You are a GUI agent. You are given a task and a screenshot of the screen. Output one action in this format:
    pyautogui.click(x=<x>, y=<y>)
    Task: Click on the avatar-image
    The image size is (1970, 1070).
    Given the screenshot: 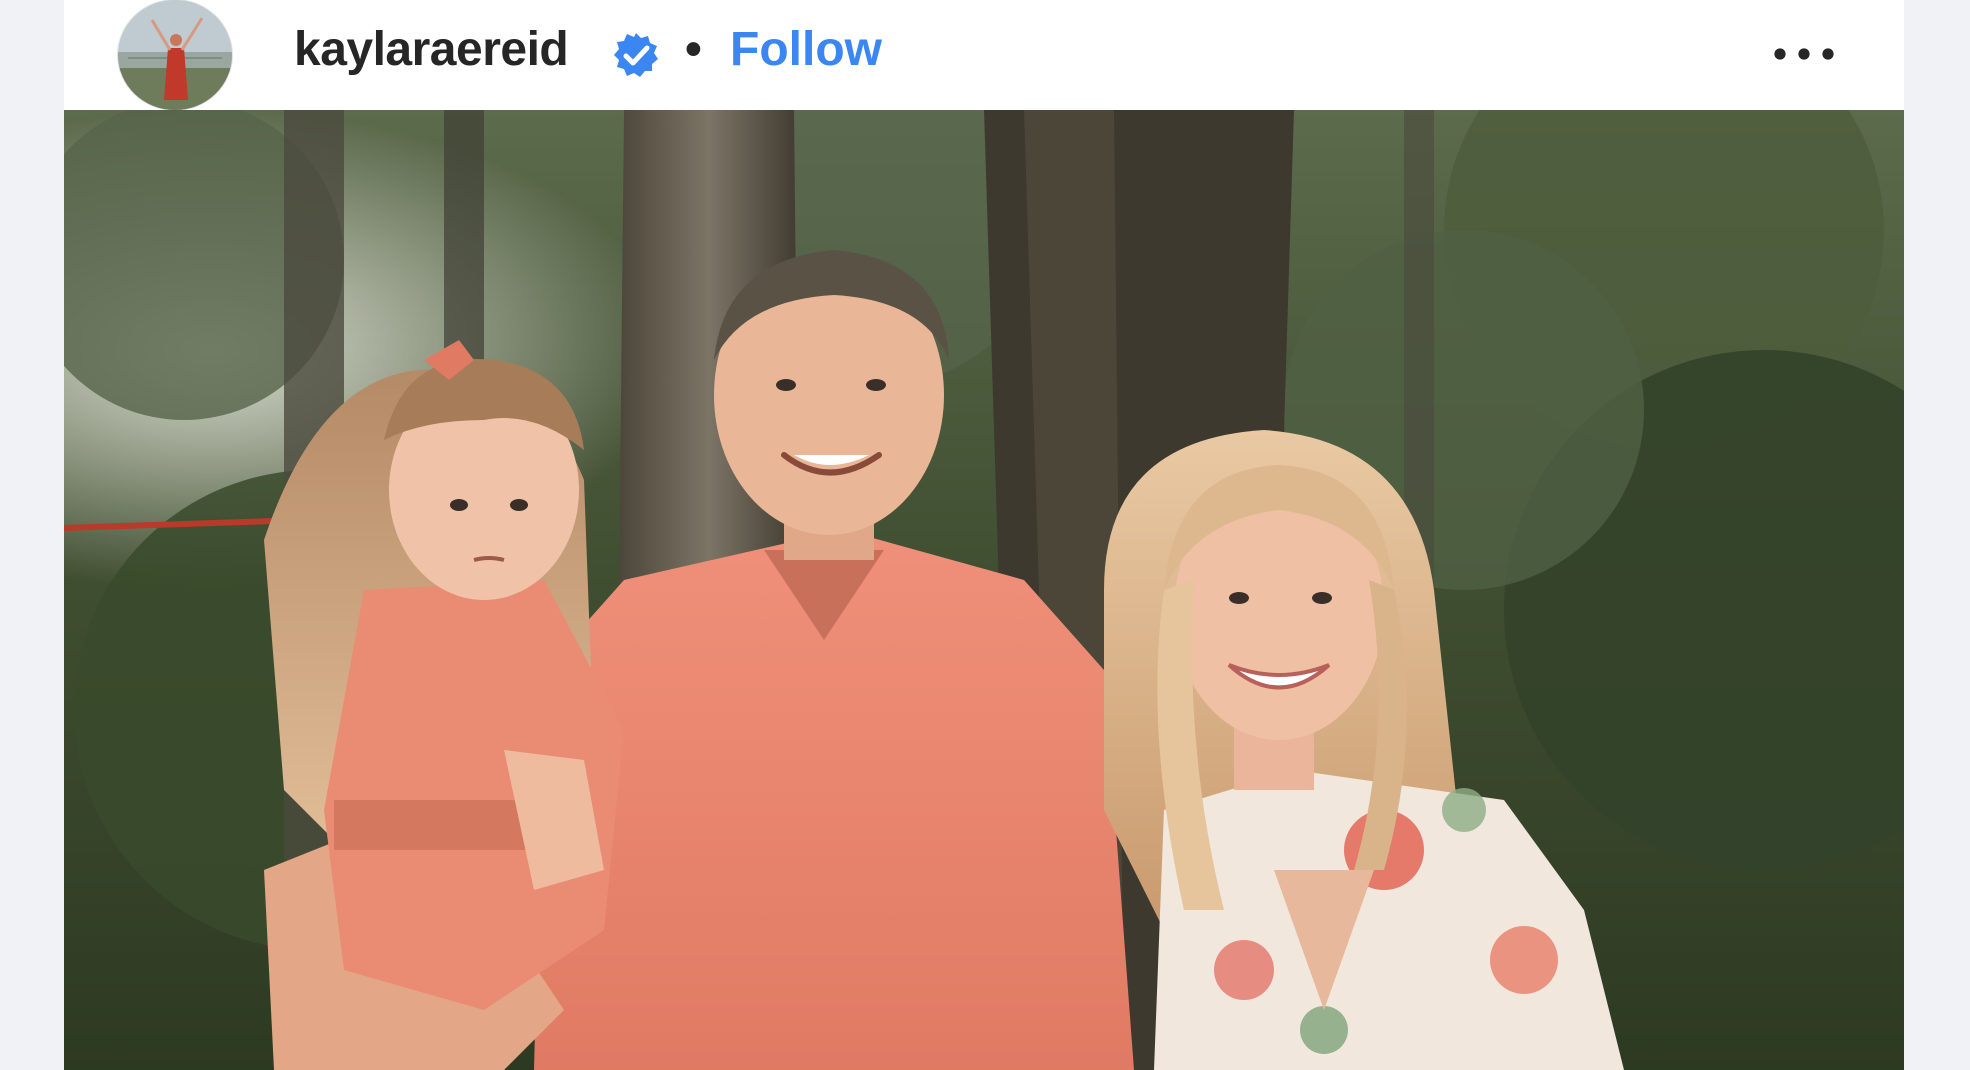 What is the action you would take?
    pyautogui.click(x=175, y=55)
    